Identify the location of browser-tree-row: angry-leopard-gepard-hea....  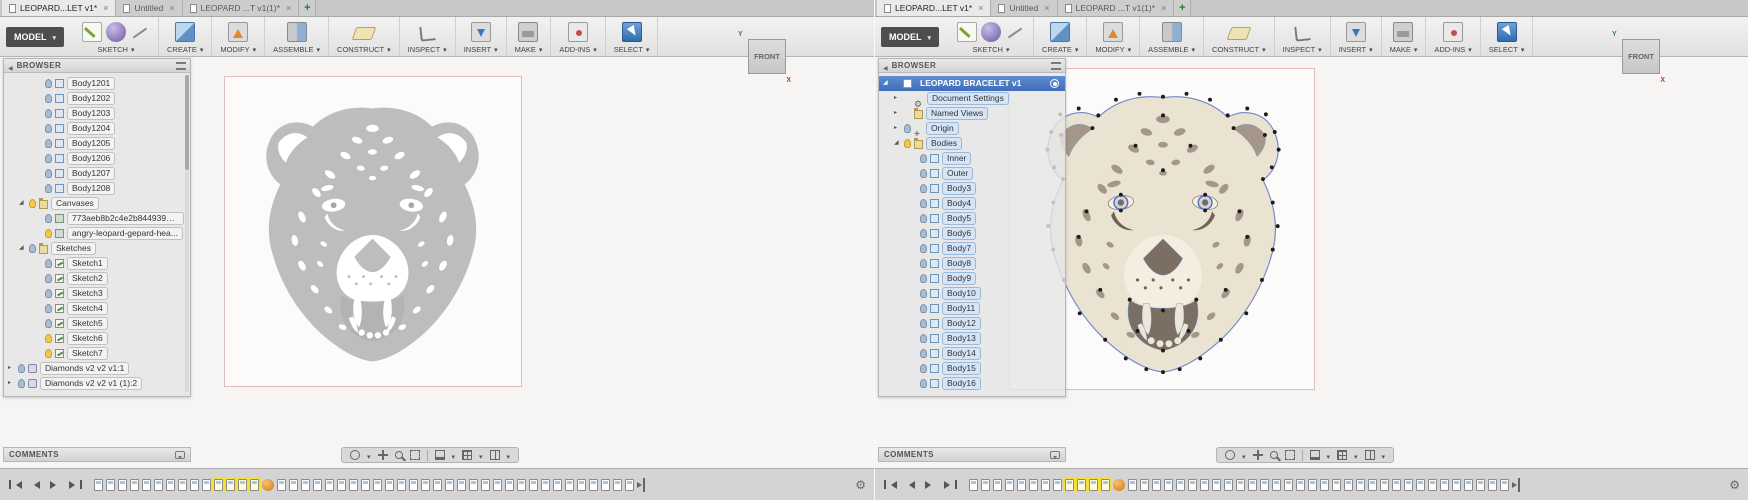
(97, 233).